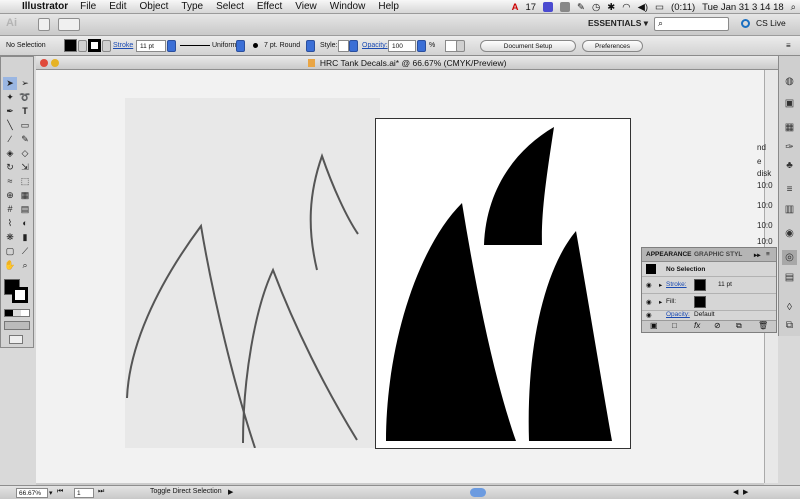 The image size is (800, 499). What do you see at coordinates (25, 167) in the screenshot?
I see `scale-tool-icon: ⇲` at bounding box center [25, 167].